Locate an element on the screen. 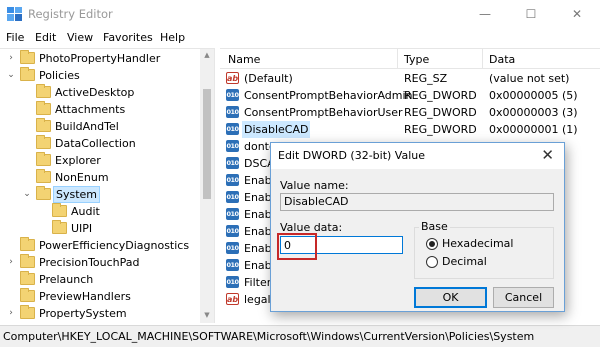  tree-item-label: UIPI is located at coordinates (82, 228).